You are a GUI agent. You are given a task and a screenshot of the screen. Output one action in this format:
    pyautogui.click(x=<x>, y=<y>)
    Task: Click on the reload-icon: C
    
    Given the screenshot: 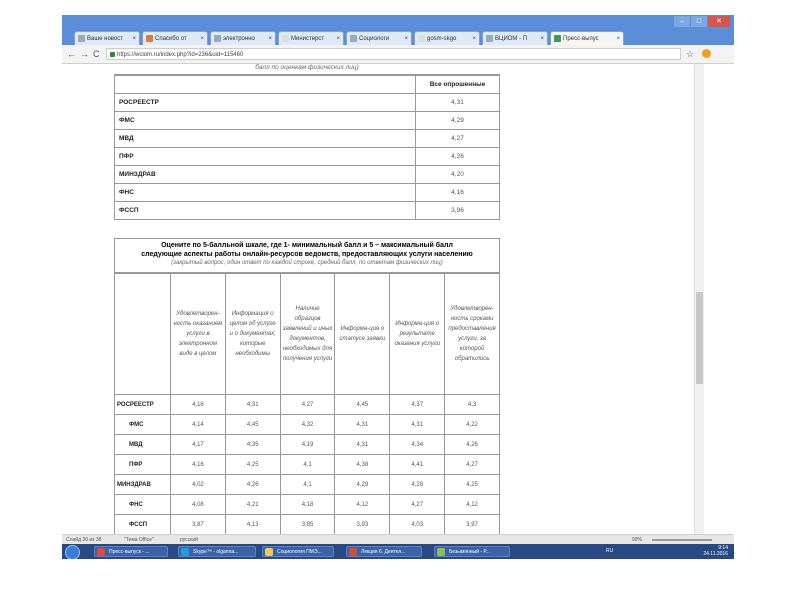 What is the action you would take?
    pyautogui.click(x=96, y=54)
    